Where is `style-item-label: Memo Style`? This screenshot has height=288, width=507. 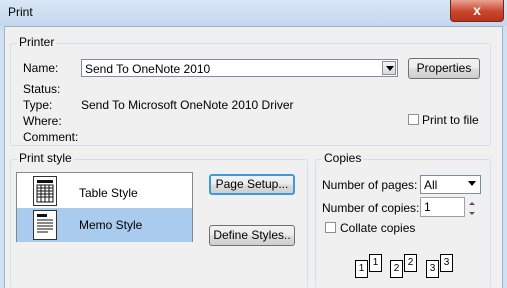
style-item-label: Memo Style is located at coordinates (111, 225).